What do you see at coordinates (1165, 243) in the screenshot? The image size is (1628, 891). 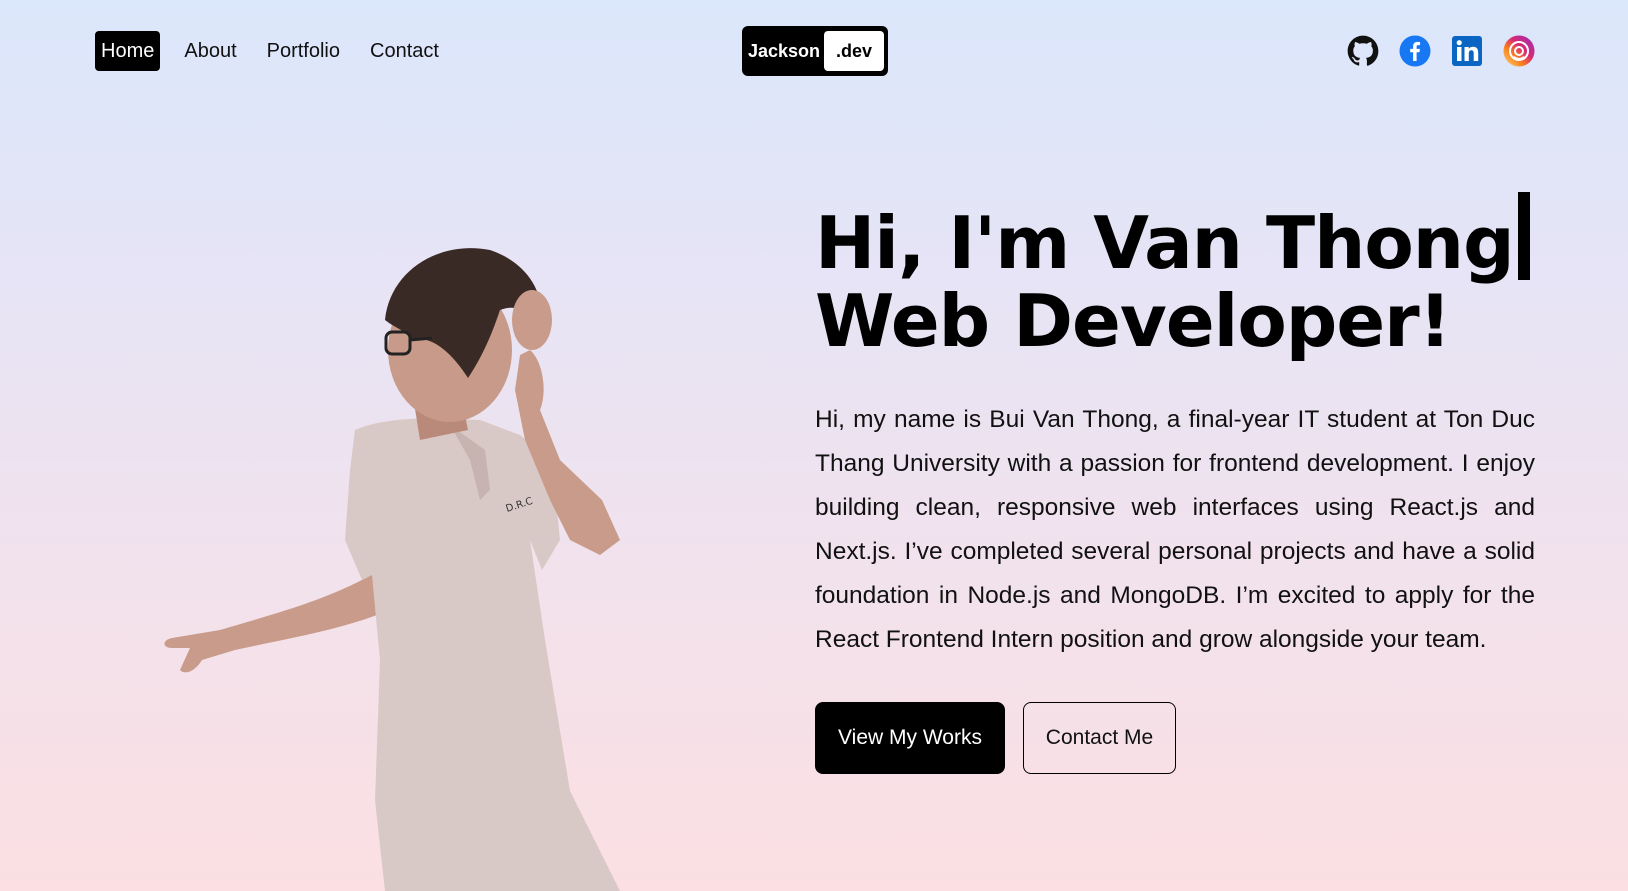 I see `headline-line-1: Hi, I'm Van Thong` at bounding box center [1165, 243].